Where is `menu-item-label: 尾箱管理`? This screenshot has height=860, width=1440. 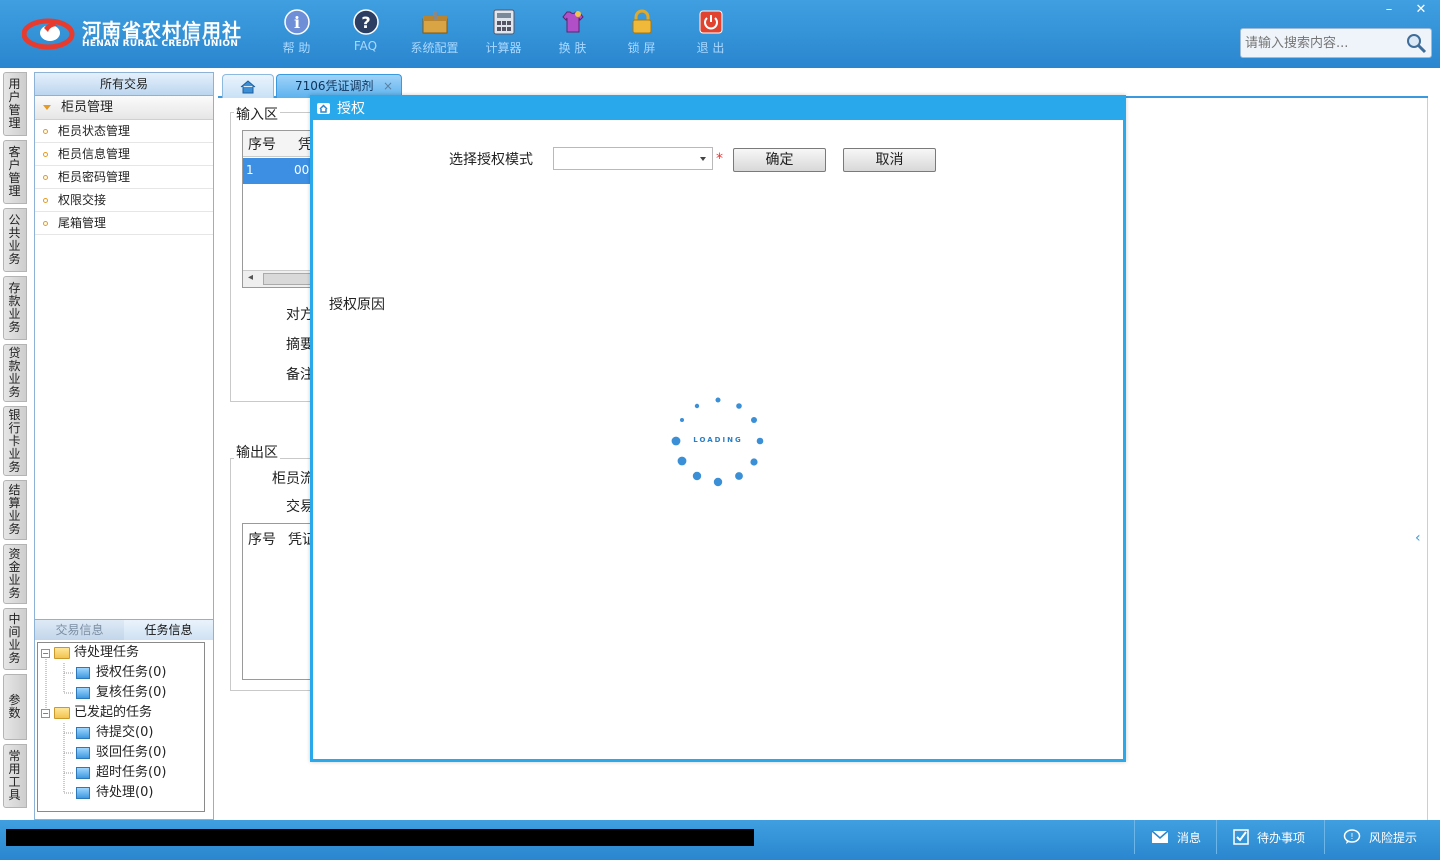 menu-item-label: 尾箱管理 is located at coordinates (82, 223).